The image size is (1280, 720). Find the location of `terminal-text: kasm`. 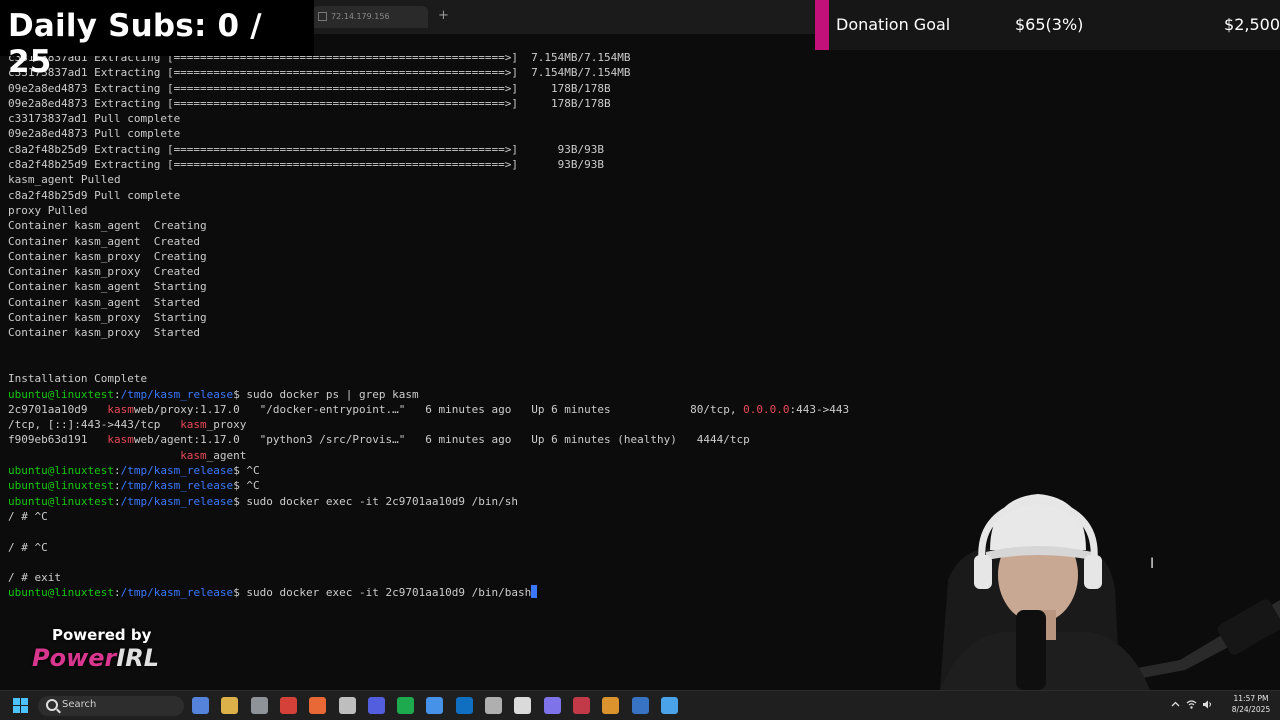

terminal-text: kasm is located at coordinates (193, 455).